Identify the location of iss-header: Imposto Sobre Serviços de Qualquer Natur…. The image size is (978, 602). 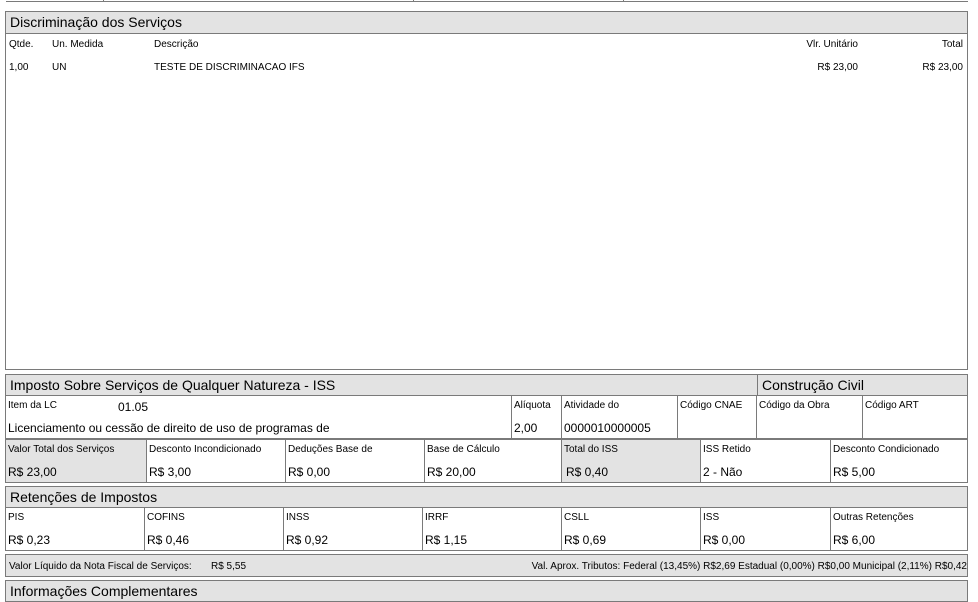
(381, 385).